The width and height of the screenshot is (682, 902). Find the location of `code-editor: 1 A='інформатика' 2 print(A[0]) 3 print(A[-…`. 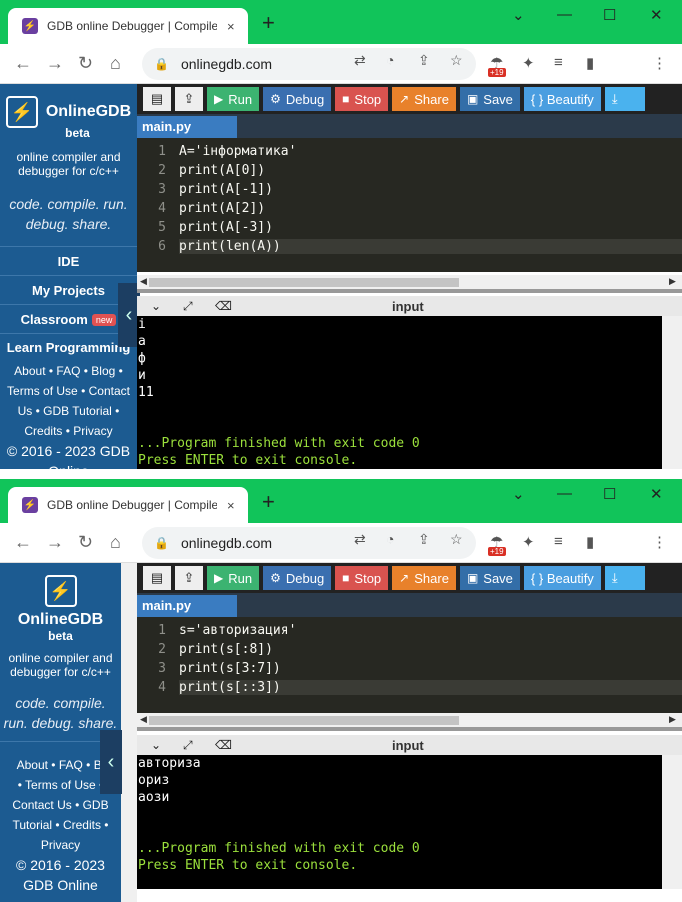

code-editor: 1 A='інформатика' 2 print(A[0]) 3 print(A[-… is located at coordinates (409, 205).